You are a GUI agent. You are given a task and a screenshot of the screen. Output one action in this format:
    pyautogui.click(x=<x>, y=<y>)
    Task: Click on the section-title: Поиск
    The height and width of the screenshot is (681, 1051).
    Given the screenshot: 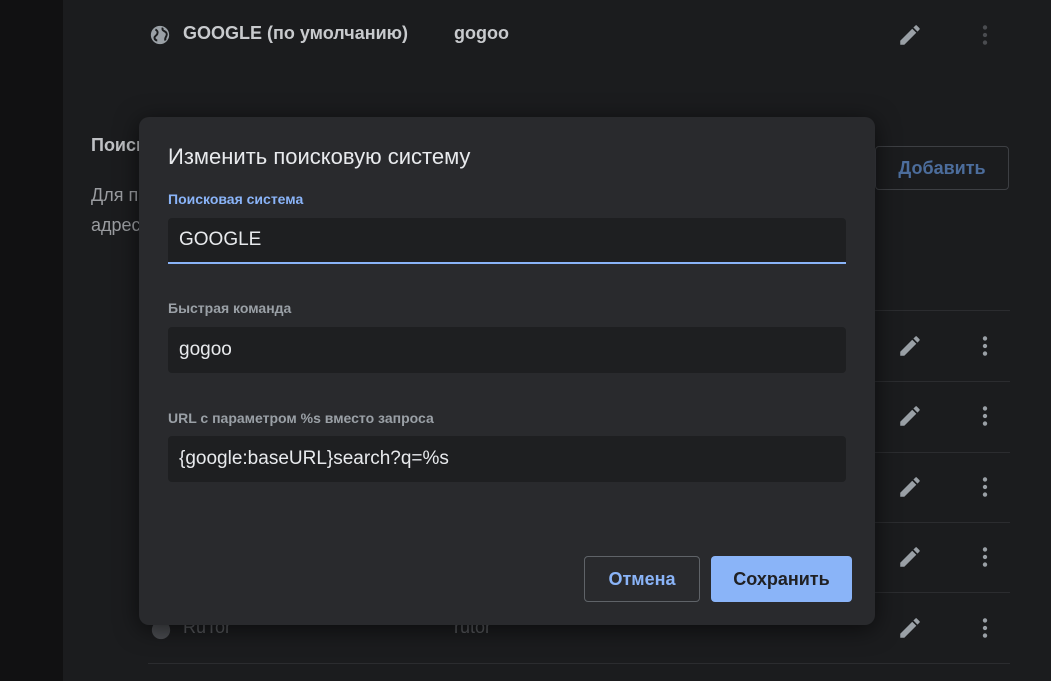 What is the action you would take?
    pyautogui.click(x=118, y=145)
    